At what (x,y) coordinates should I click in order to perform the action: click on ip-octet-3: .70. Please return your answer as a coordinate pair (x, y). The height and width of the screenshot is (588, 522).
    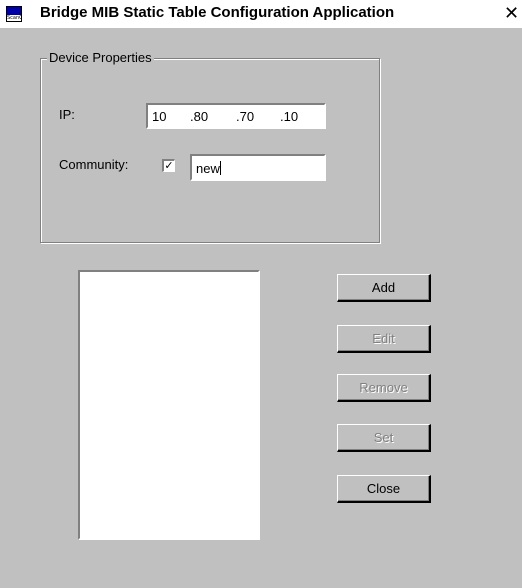
    Looking at the image, I should click on (245, 116).